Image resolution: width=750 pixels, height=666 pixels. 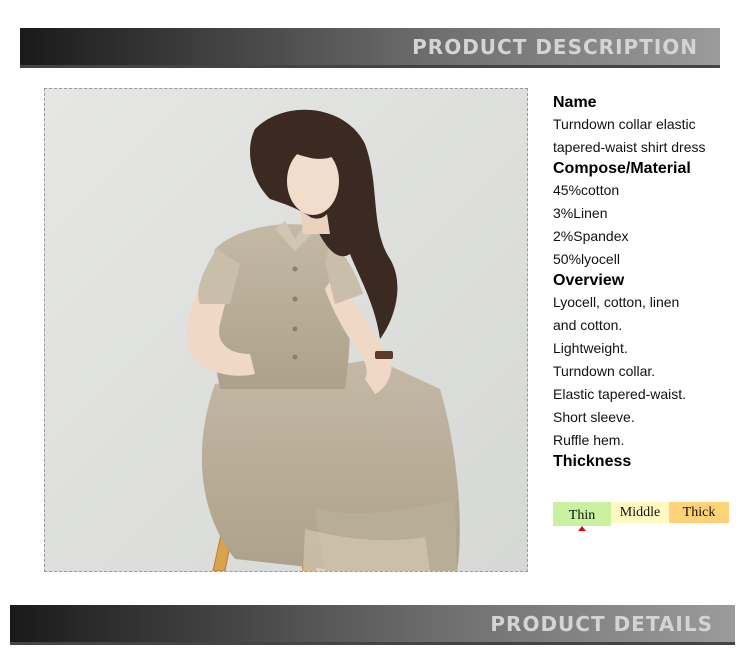 What do you see at coordinates (699, 512) in the screenshot?
I see `thickness-thick: Thick` at bounding box center [699, 512].